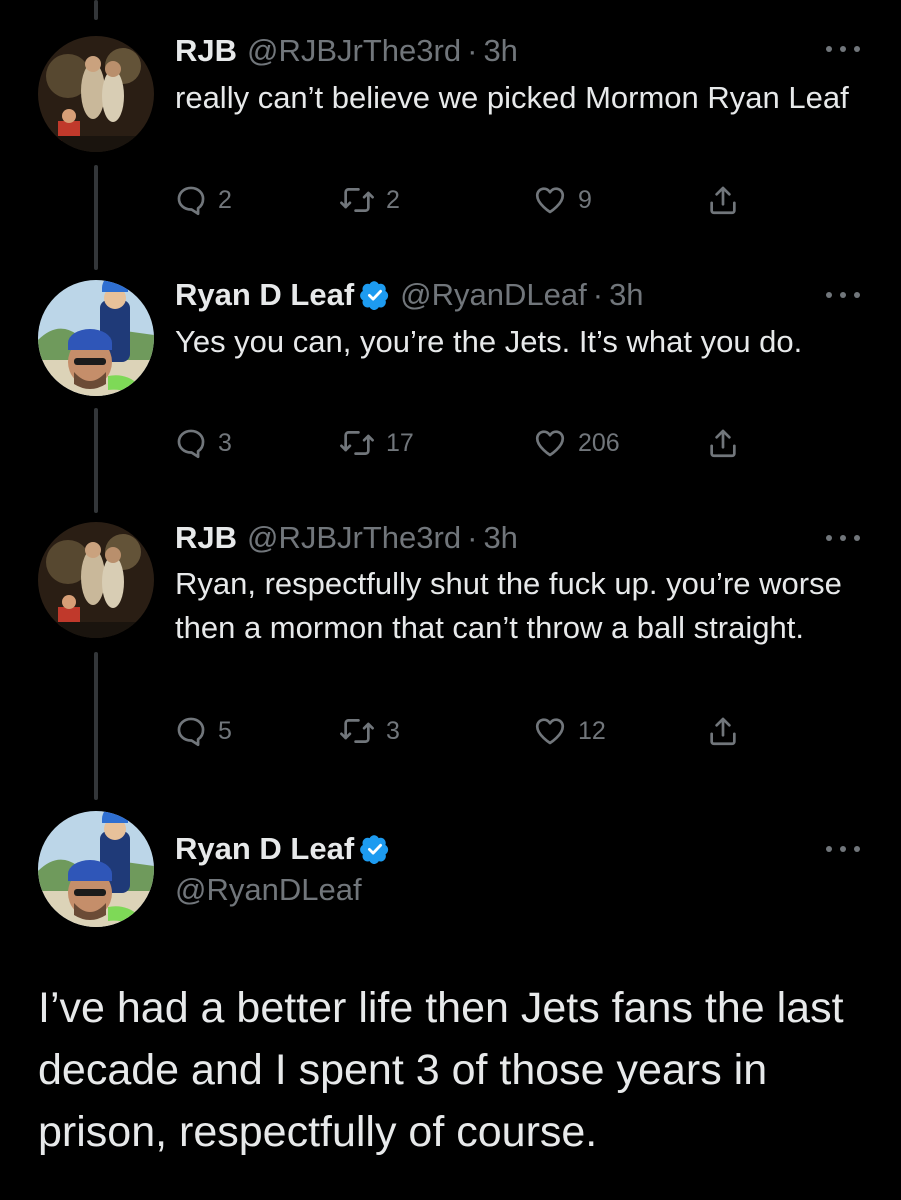 The height and width of the screenshot is (1200, 901). What do you see at coordinates (225, 442) in the screenshot?
I see `reply-count: 3` at bounding box center [225, 442].